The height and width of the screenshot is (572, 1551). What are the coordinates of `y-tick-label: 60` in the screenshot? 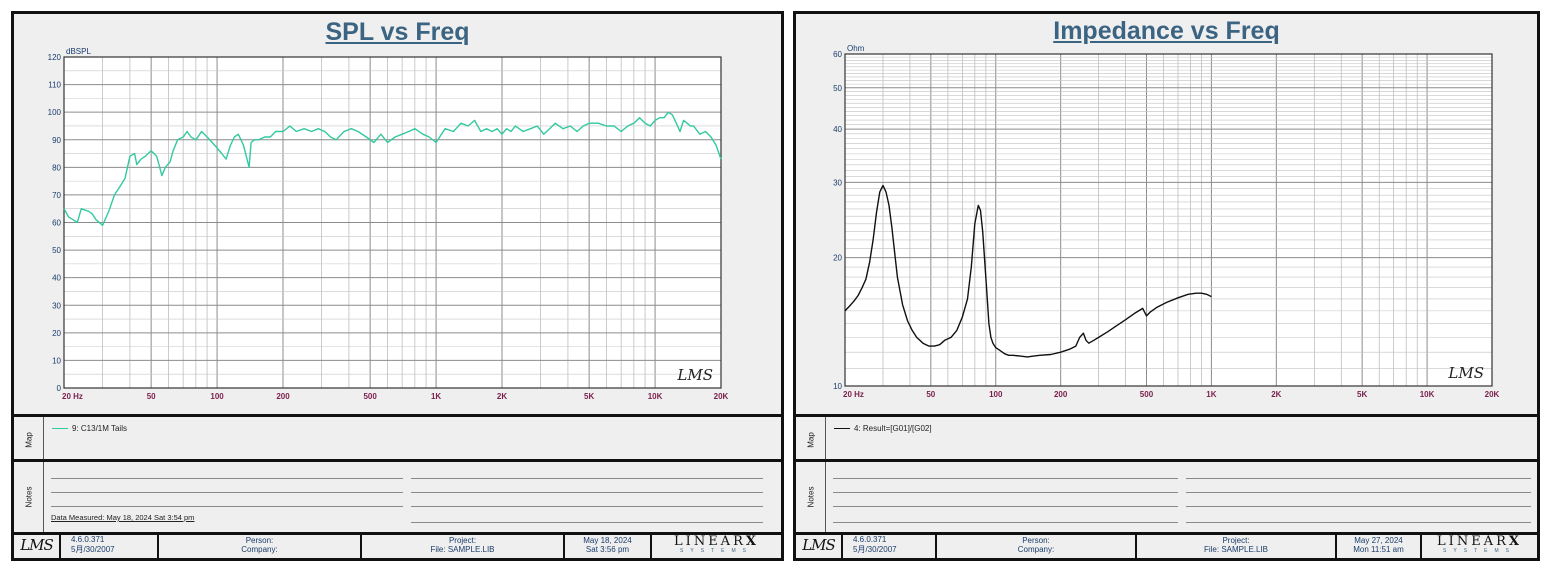 It's located at (56, 223).